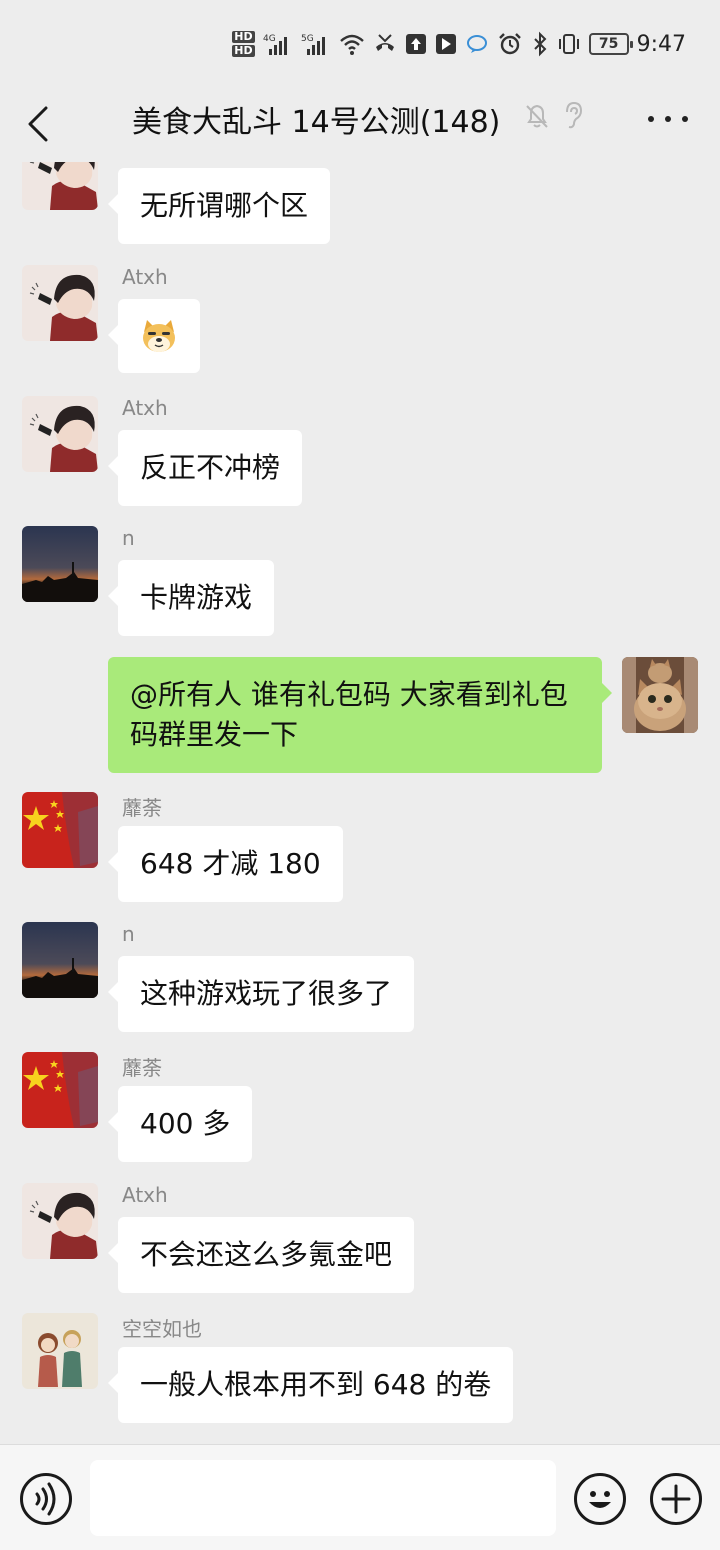 Image resolution: width=720 pixels, height=1550 pixels. What do you see at coordinates (316, 122) in the screenshot?
I see `chat-title: 美食大乱斗 14号公测(148)` at bounding box center [316, 122].